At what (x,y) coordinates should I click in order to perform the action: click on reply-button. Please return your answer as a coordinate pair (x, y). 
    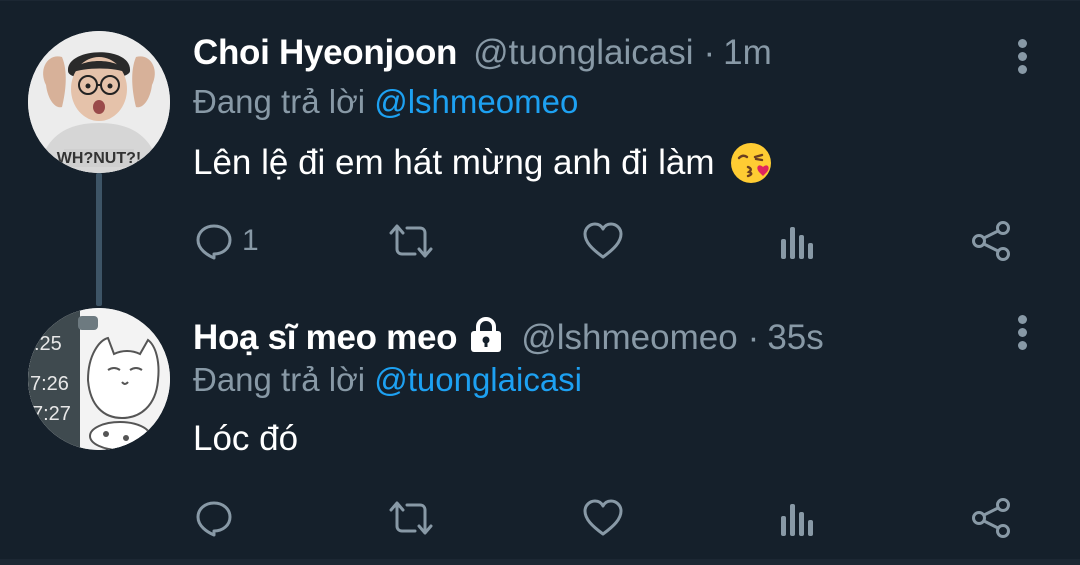
    Looking at the image, I should click on (214, 518).